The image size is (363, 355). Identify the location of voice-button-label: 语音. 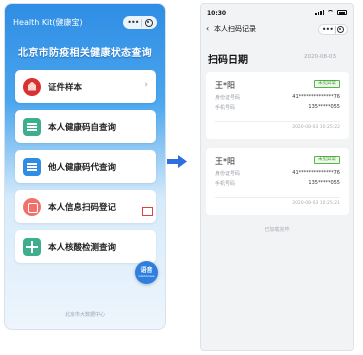
(146, 270).